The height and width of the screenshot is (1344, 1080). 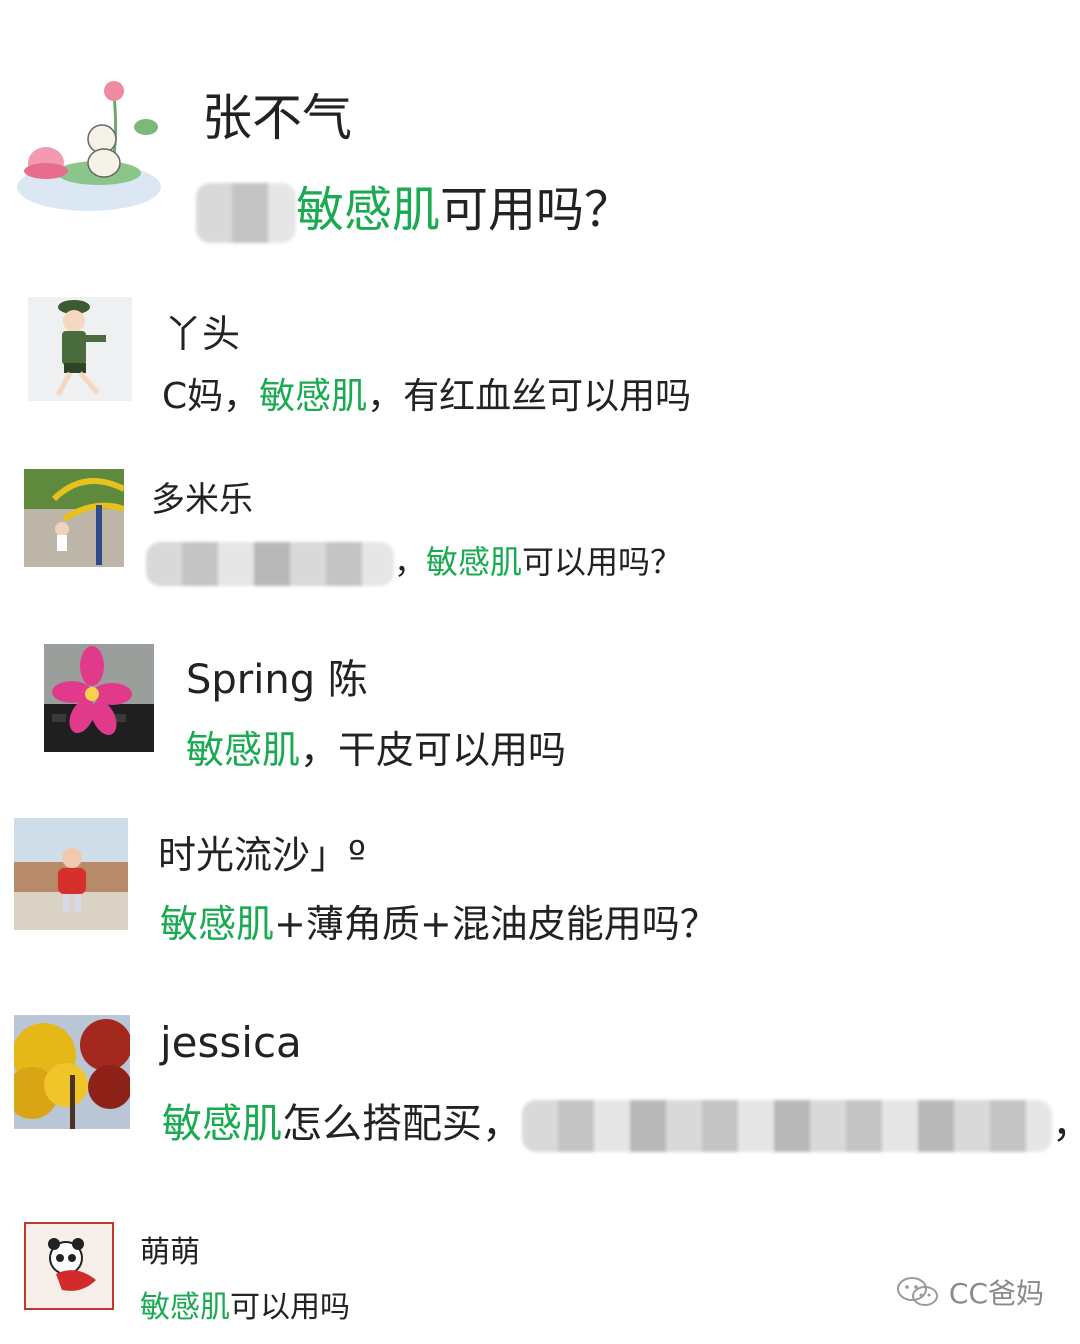 I want to click on soldier-avatar-icon, so click(x=80, y=348).